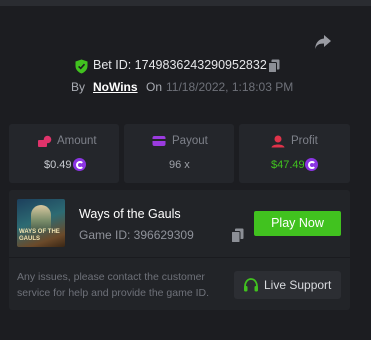 The height and width of the screenshot is (340, 371). I want to click on bet-id-text: Bet ID: 1749836243290952832, so click(180, 65).